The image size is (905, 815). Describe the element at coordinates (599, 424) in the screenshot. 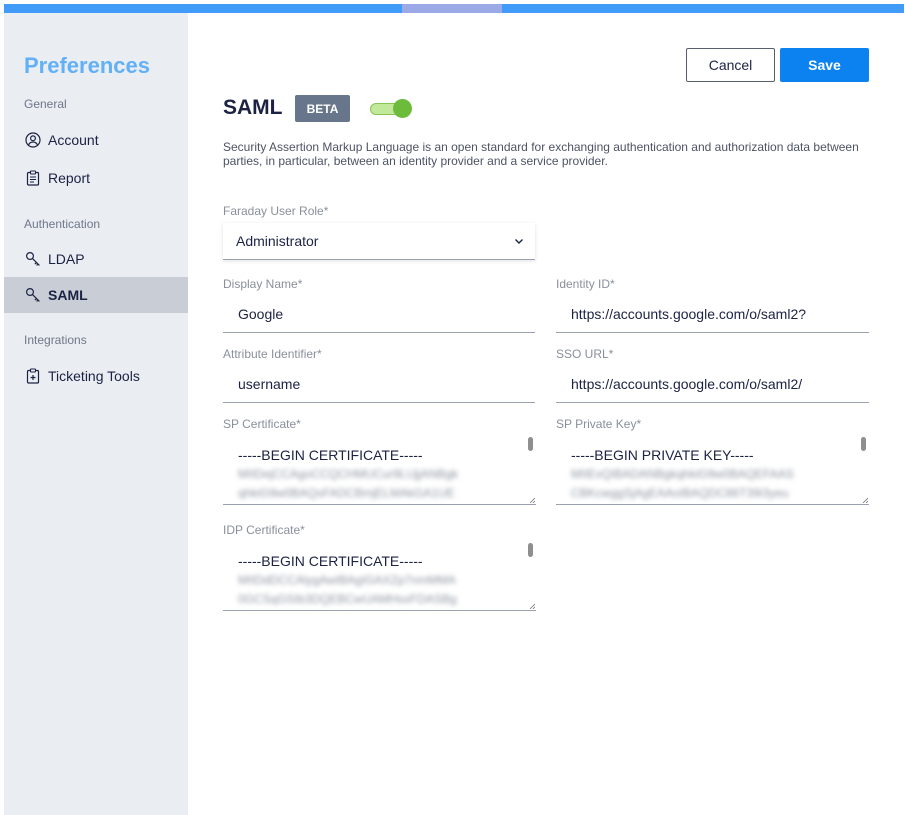

I see `sp-private-key-label: SP Private Key*` at that location.